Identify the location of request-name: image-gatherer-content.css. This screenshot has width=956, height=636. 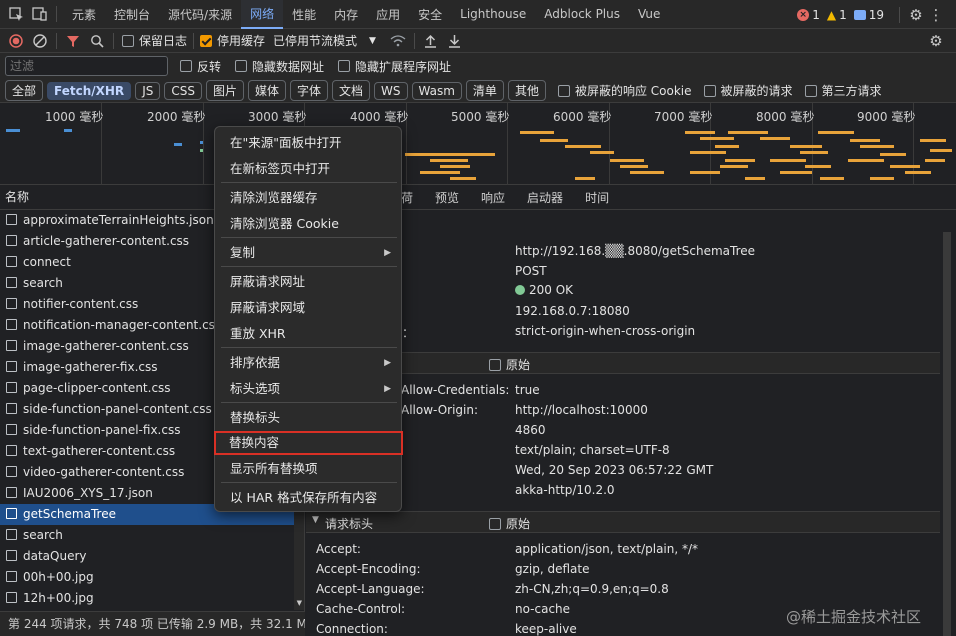
(106, 346).